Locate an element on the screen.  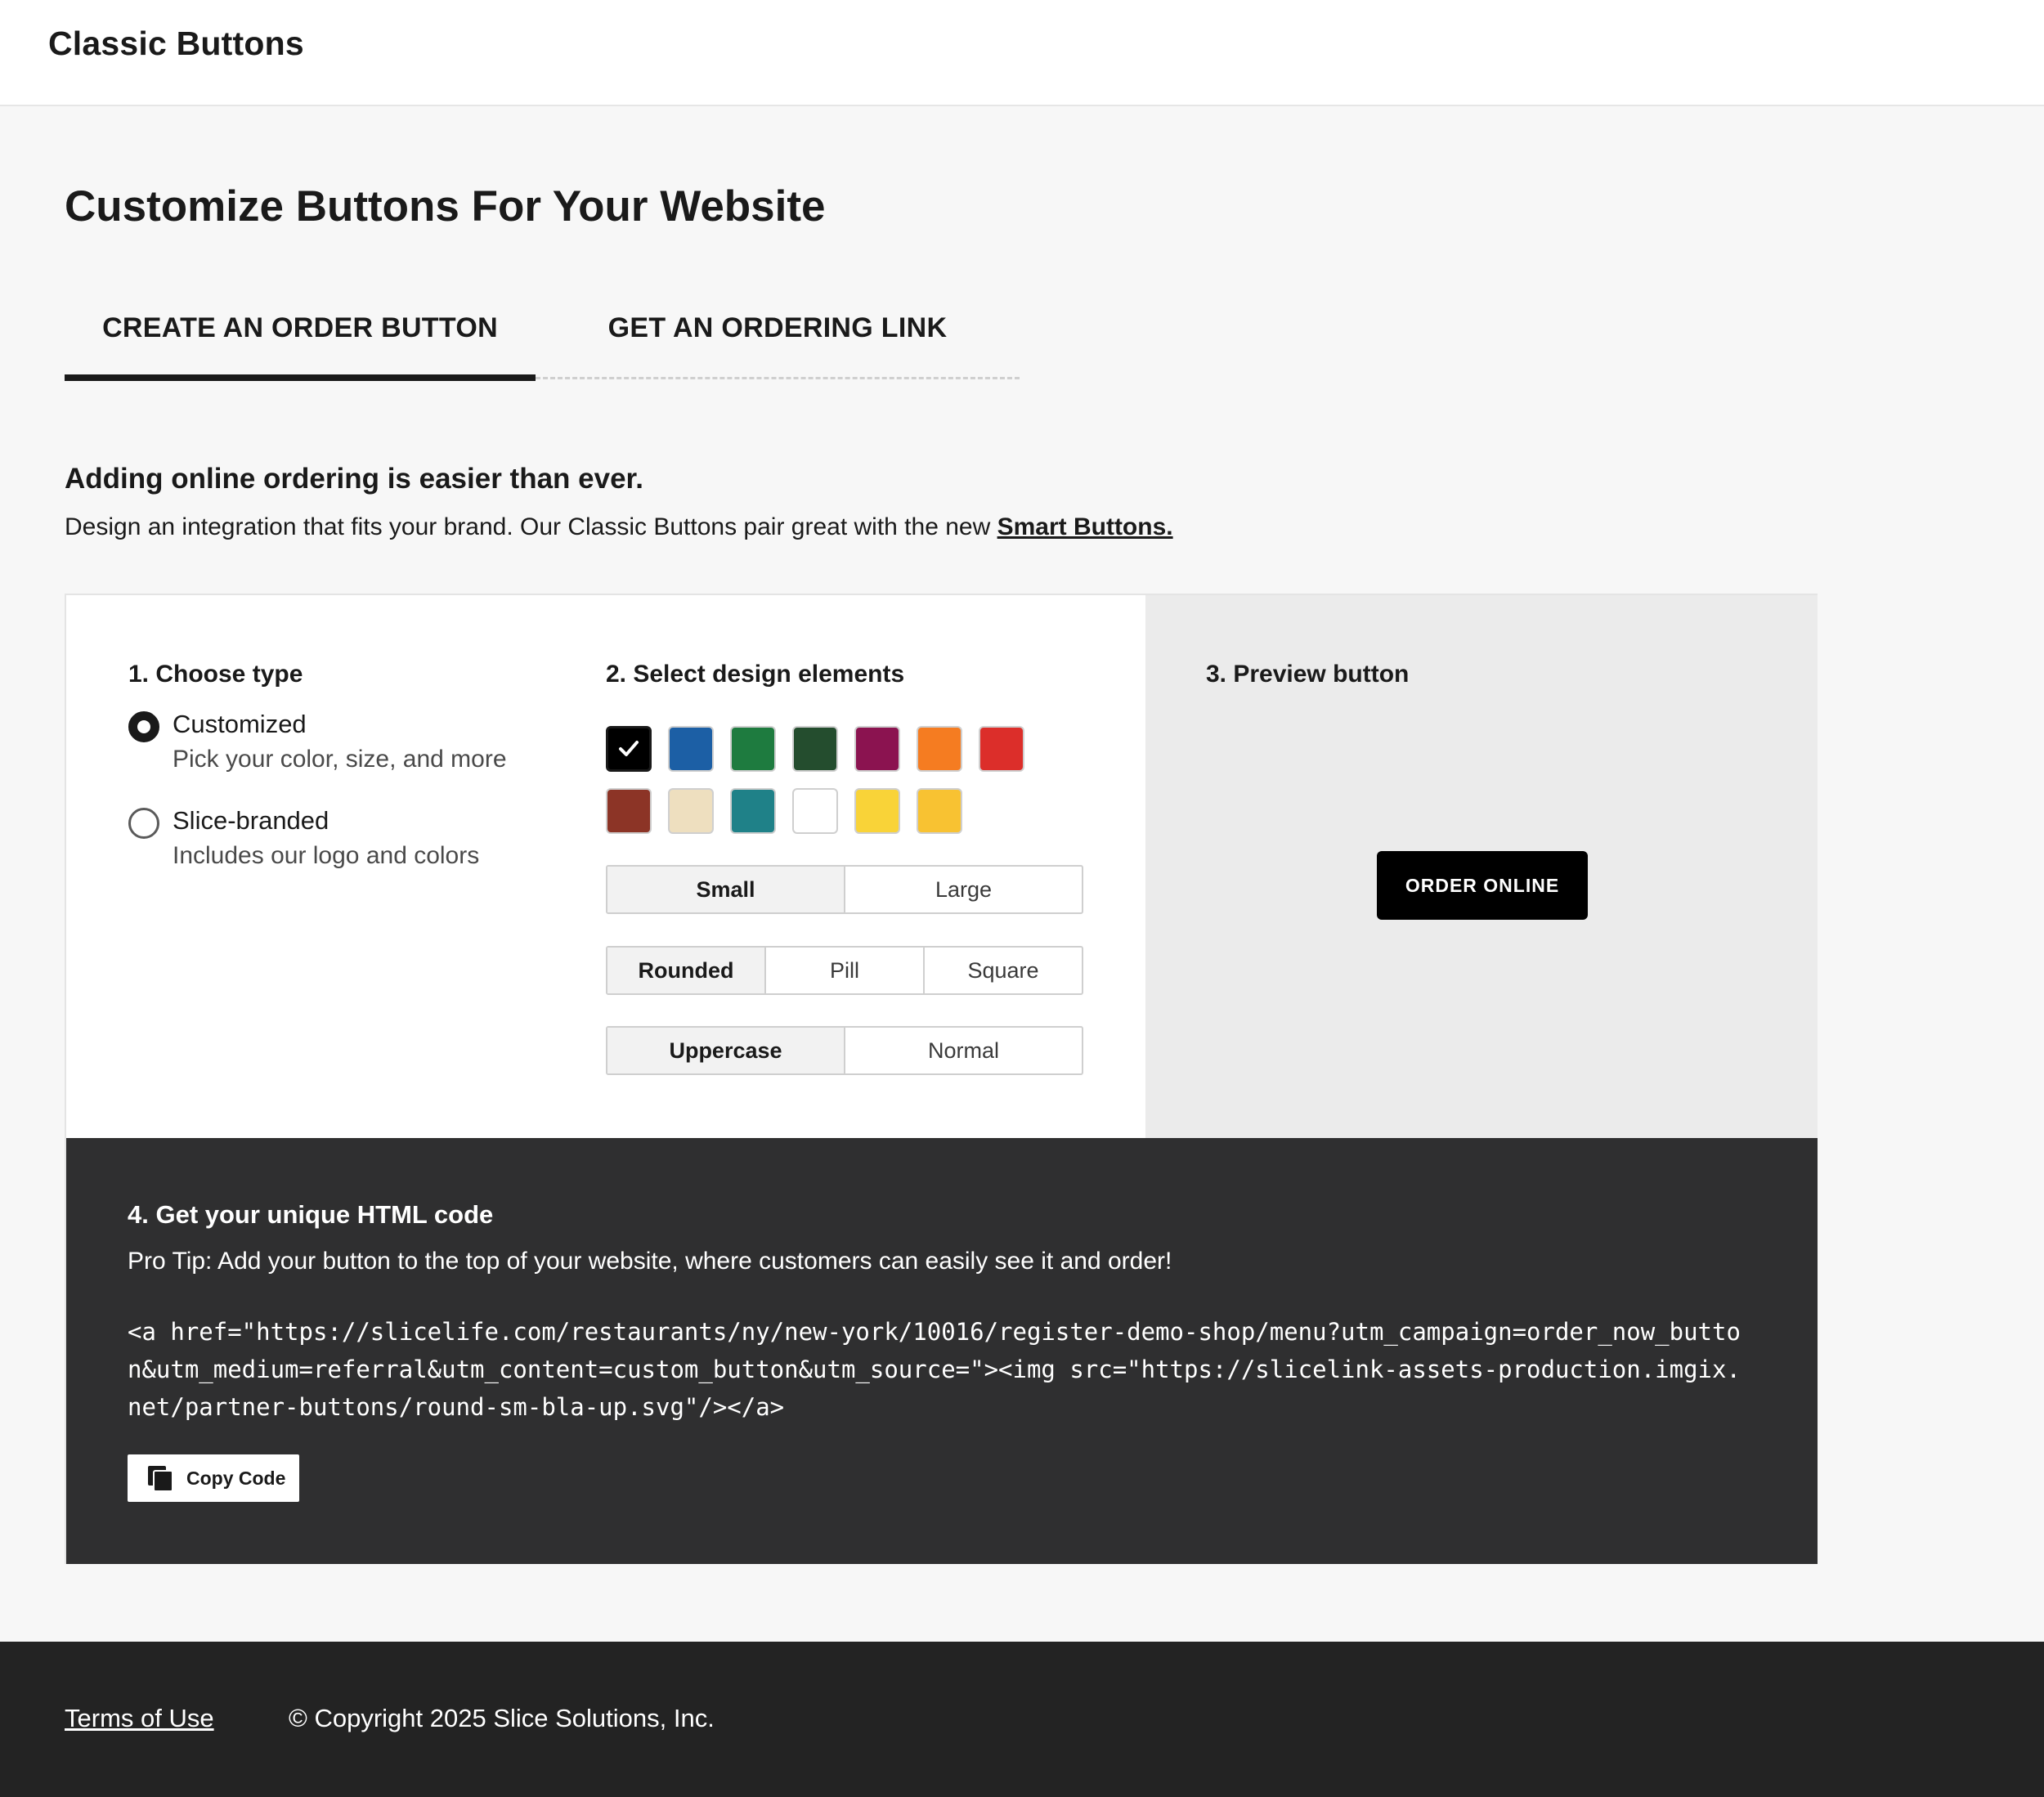
color-swatch-red is located at coordinates (1002, 749).